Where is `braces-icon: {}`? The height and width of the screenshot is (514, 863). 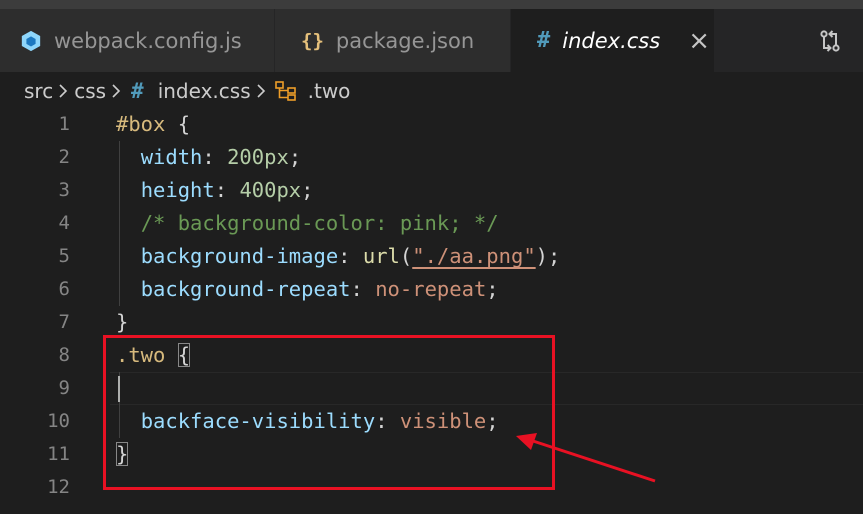 braces-icon: {} is located at coordinates (312, 40).